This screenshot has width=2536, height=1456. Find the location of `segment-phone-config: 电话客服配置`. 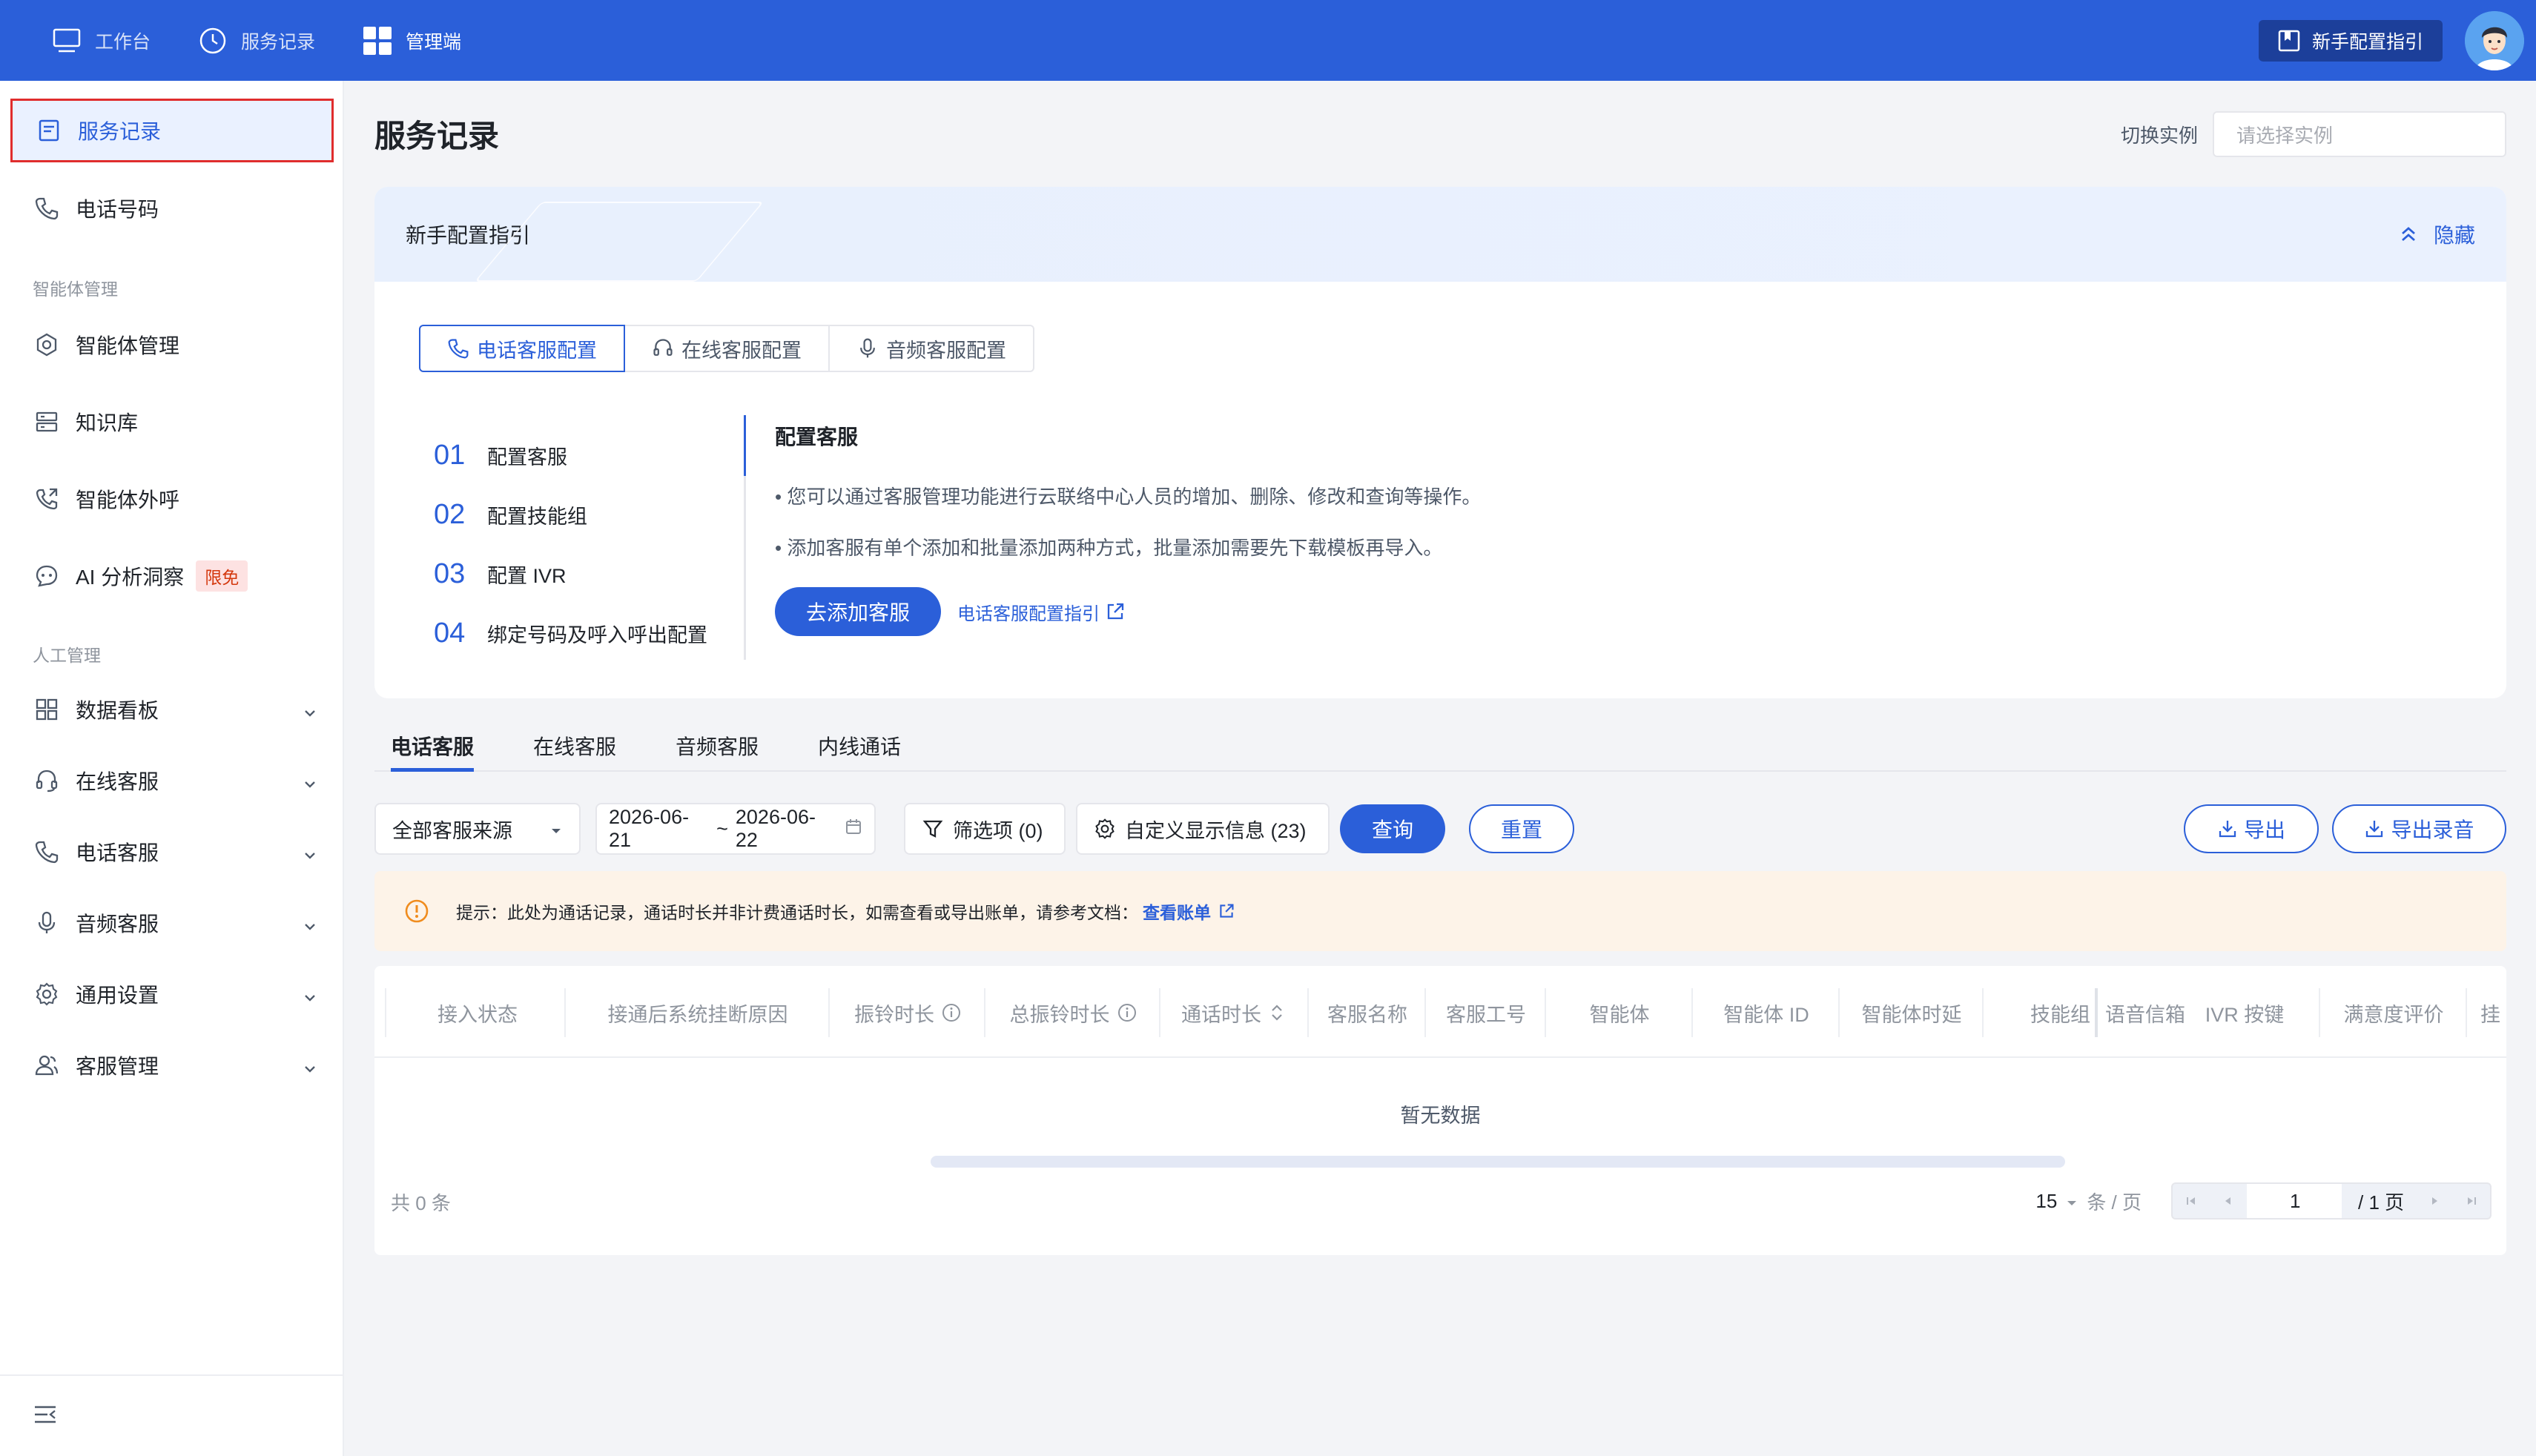

segment-phone-config: 电话客服配置 is located at coordinates (522, 348).